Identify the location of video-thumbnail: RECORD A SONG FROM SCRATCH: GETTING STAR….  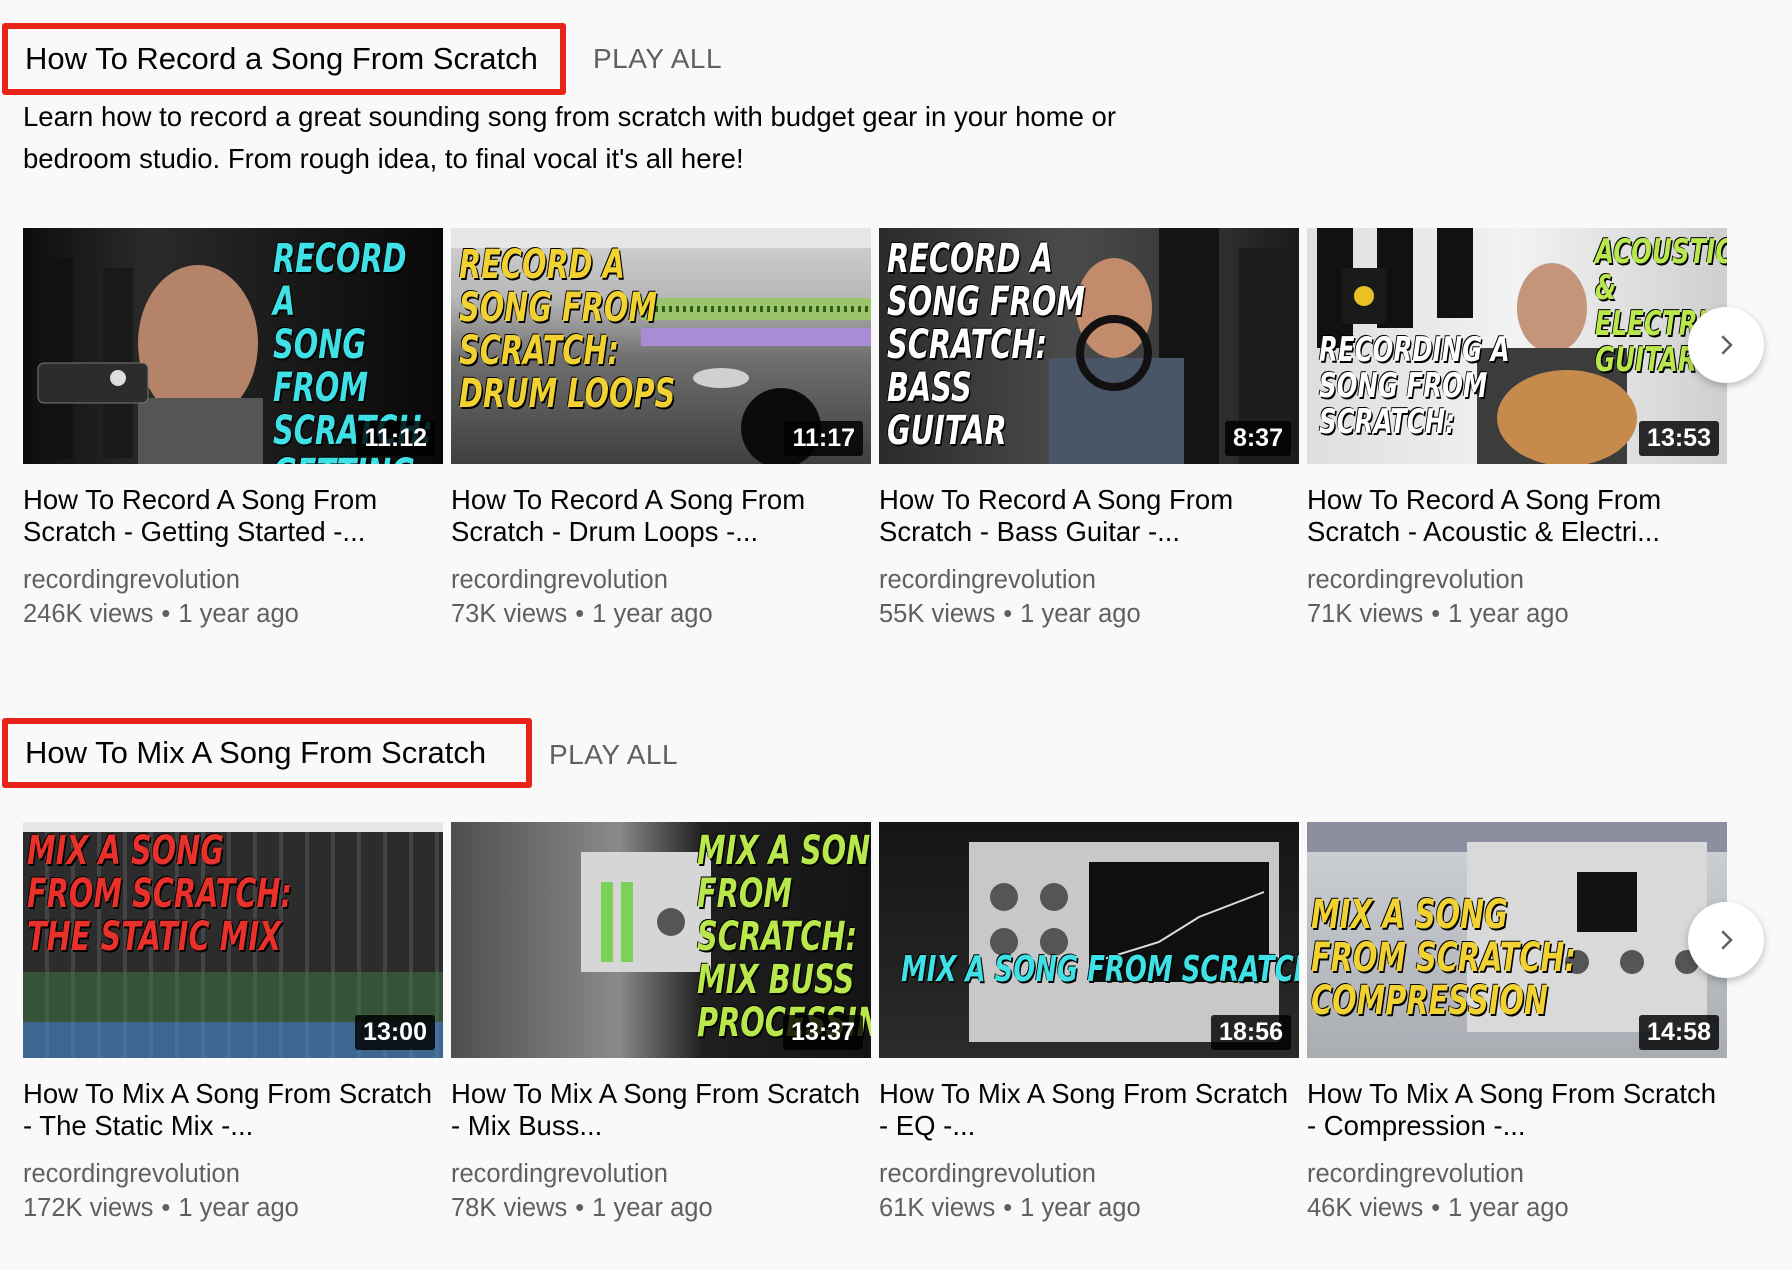
(233, 346).